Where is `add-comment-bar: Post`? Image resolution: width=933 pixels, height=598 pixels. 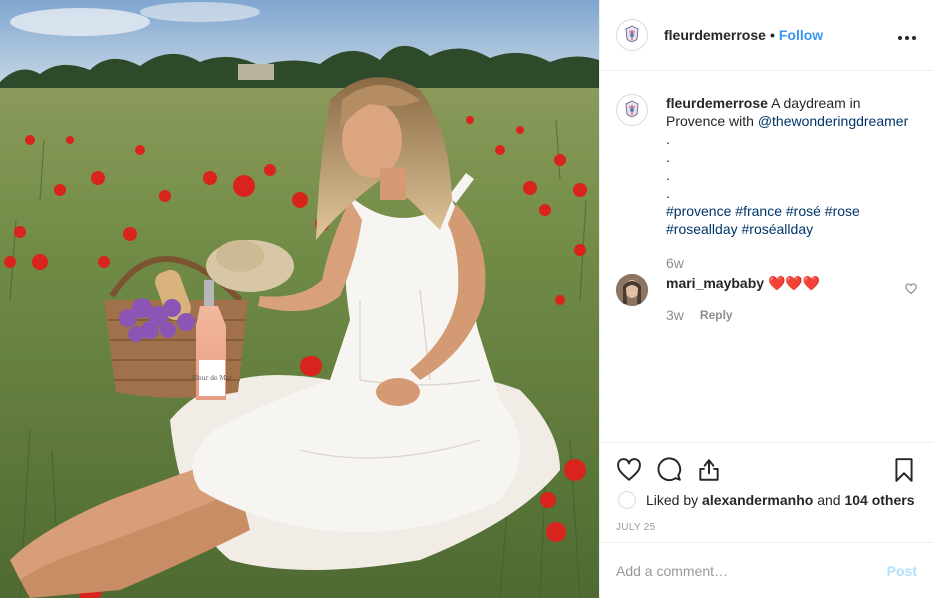 add-comment-bar: Post is located at coordinates (766, 570).